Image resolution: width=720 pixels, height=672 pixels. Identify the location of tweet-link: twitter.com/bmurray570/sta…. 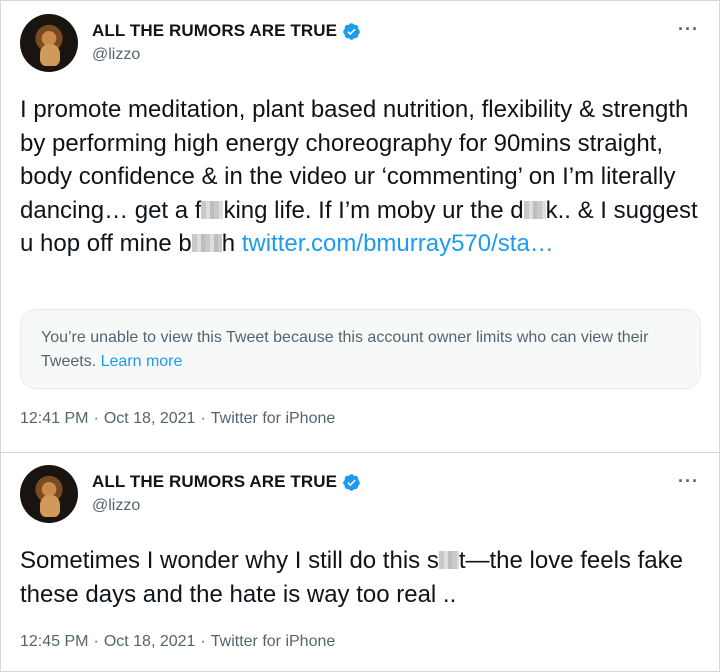
(398, 243).